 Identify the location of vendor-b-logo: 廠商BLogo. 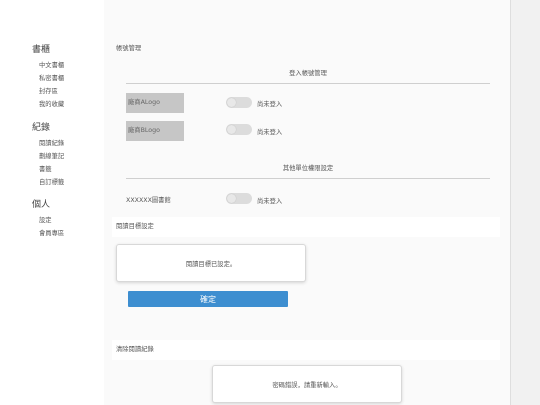
(155, 131).